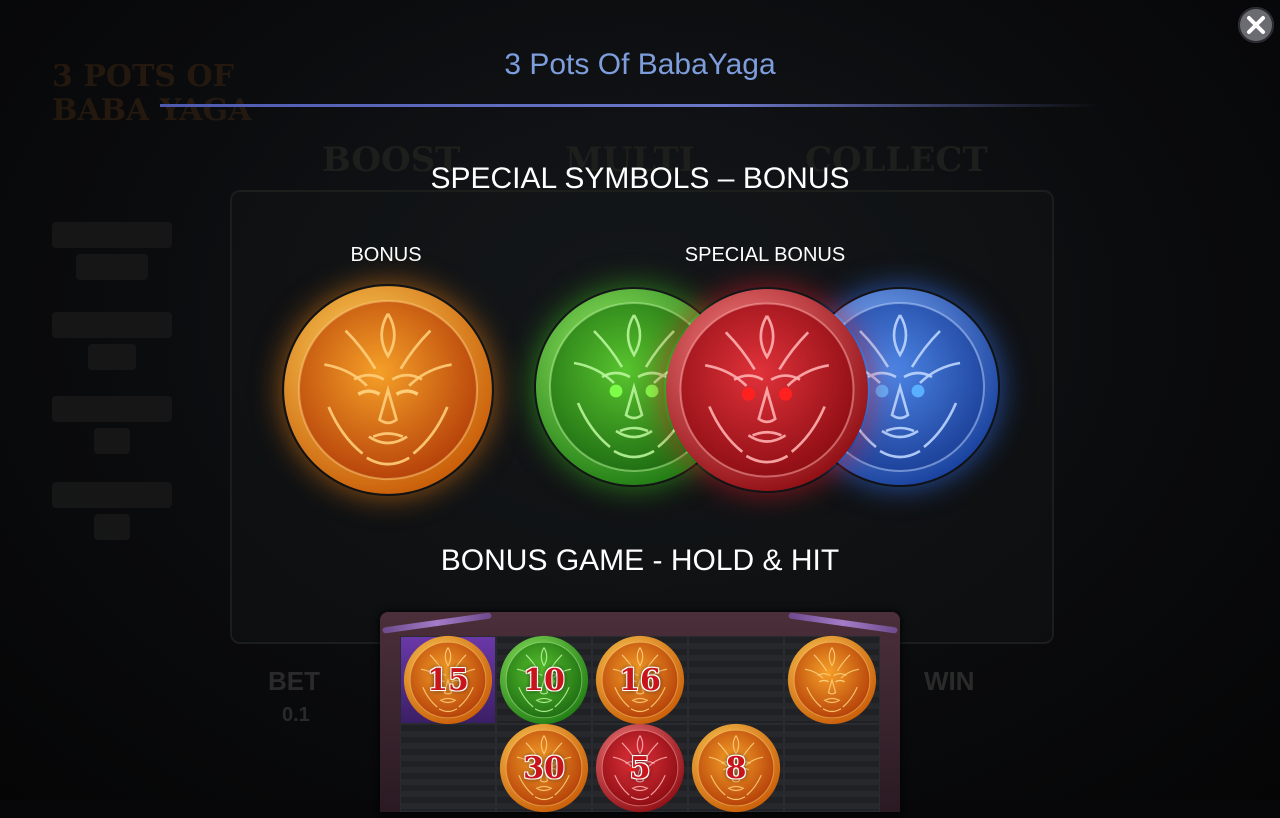 Image resolution: width=1280 pixels, height=818 pixels. I want to click on coin-value: 15, so click(448, 680).